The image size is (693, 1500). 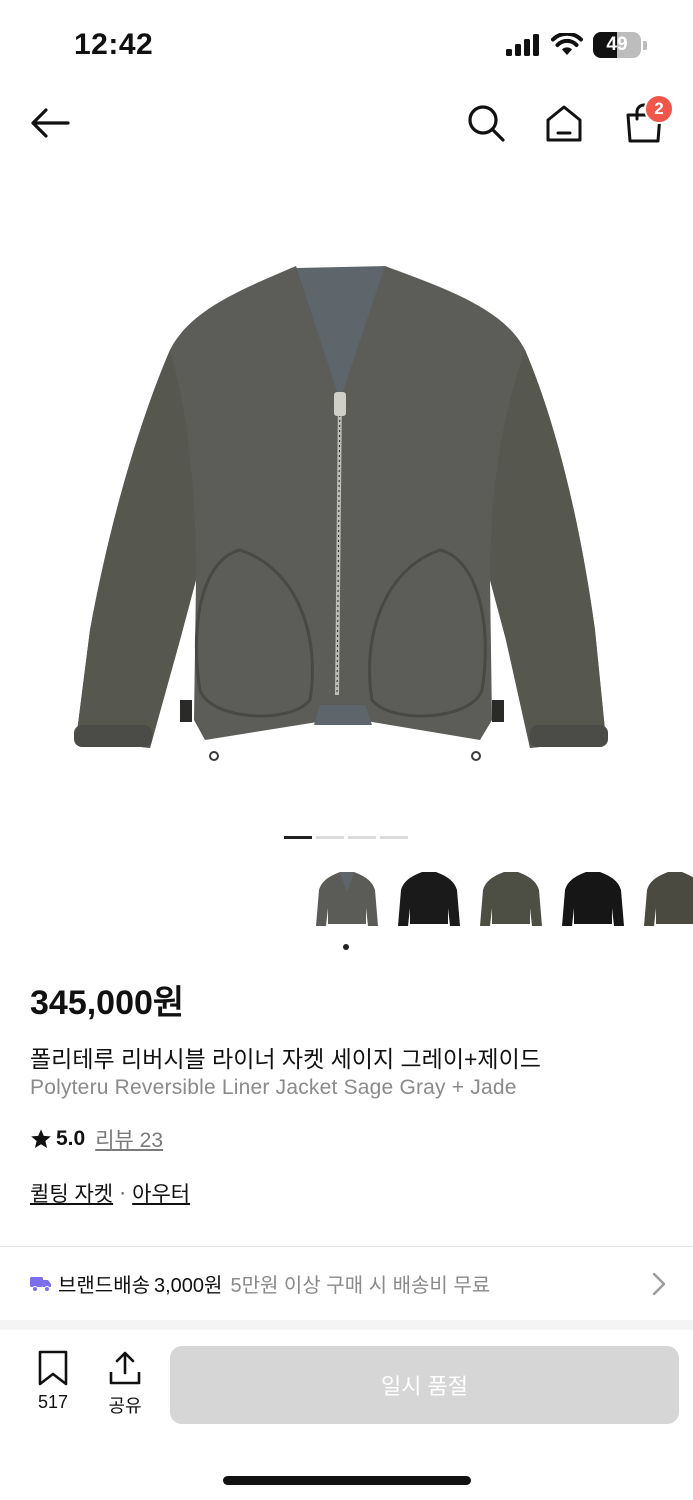 What do you see at coordinates (346, 122) in the screenshot?
I see `top-nav: 2` at bounding box center [346, 122].